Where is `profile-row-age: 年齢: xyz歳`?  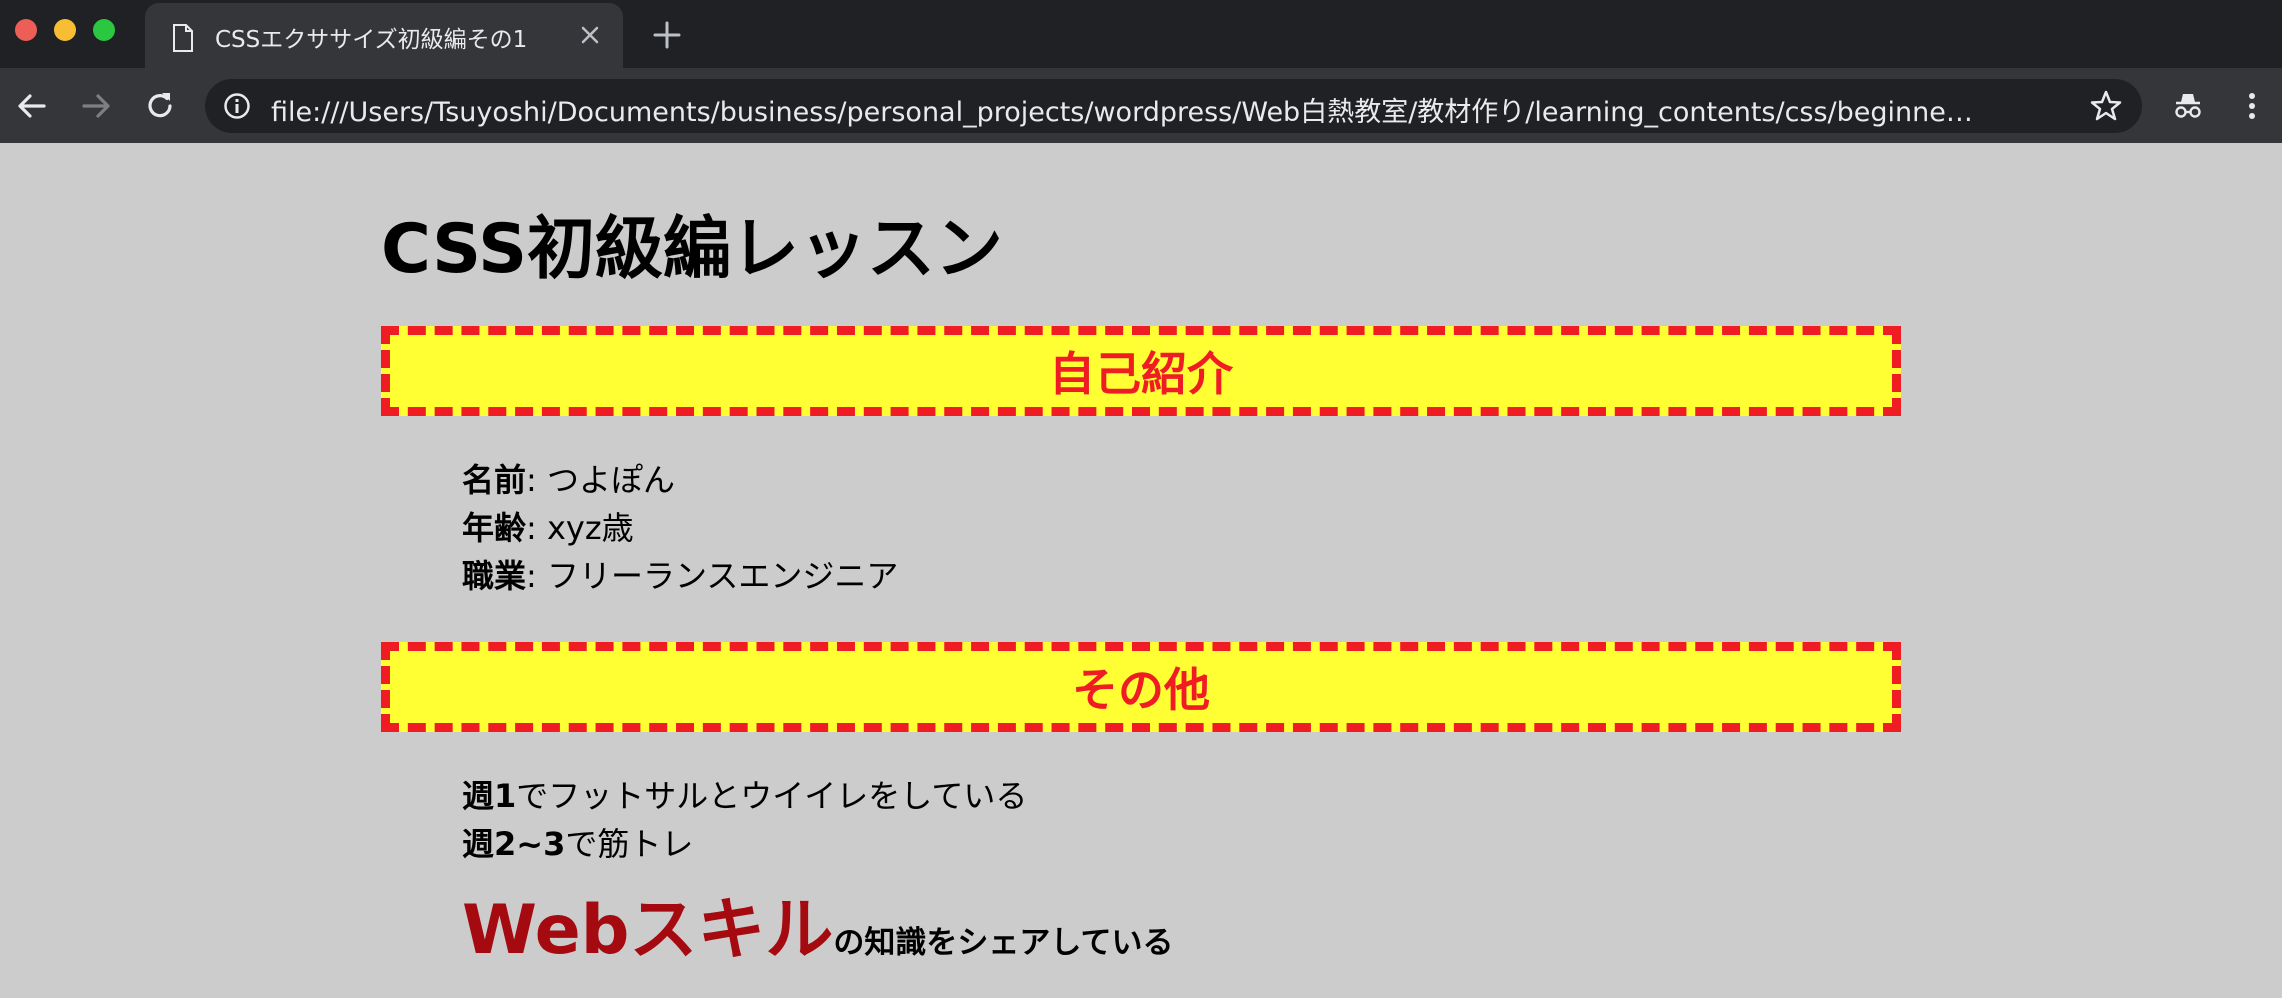
profile-row-age: 年齢: xyz歳 is located at coordinates (680, 528).